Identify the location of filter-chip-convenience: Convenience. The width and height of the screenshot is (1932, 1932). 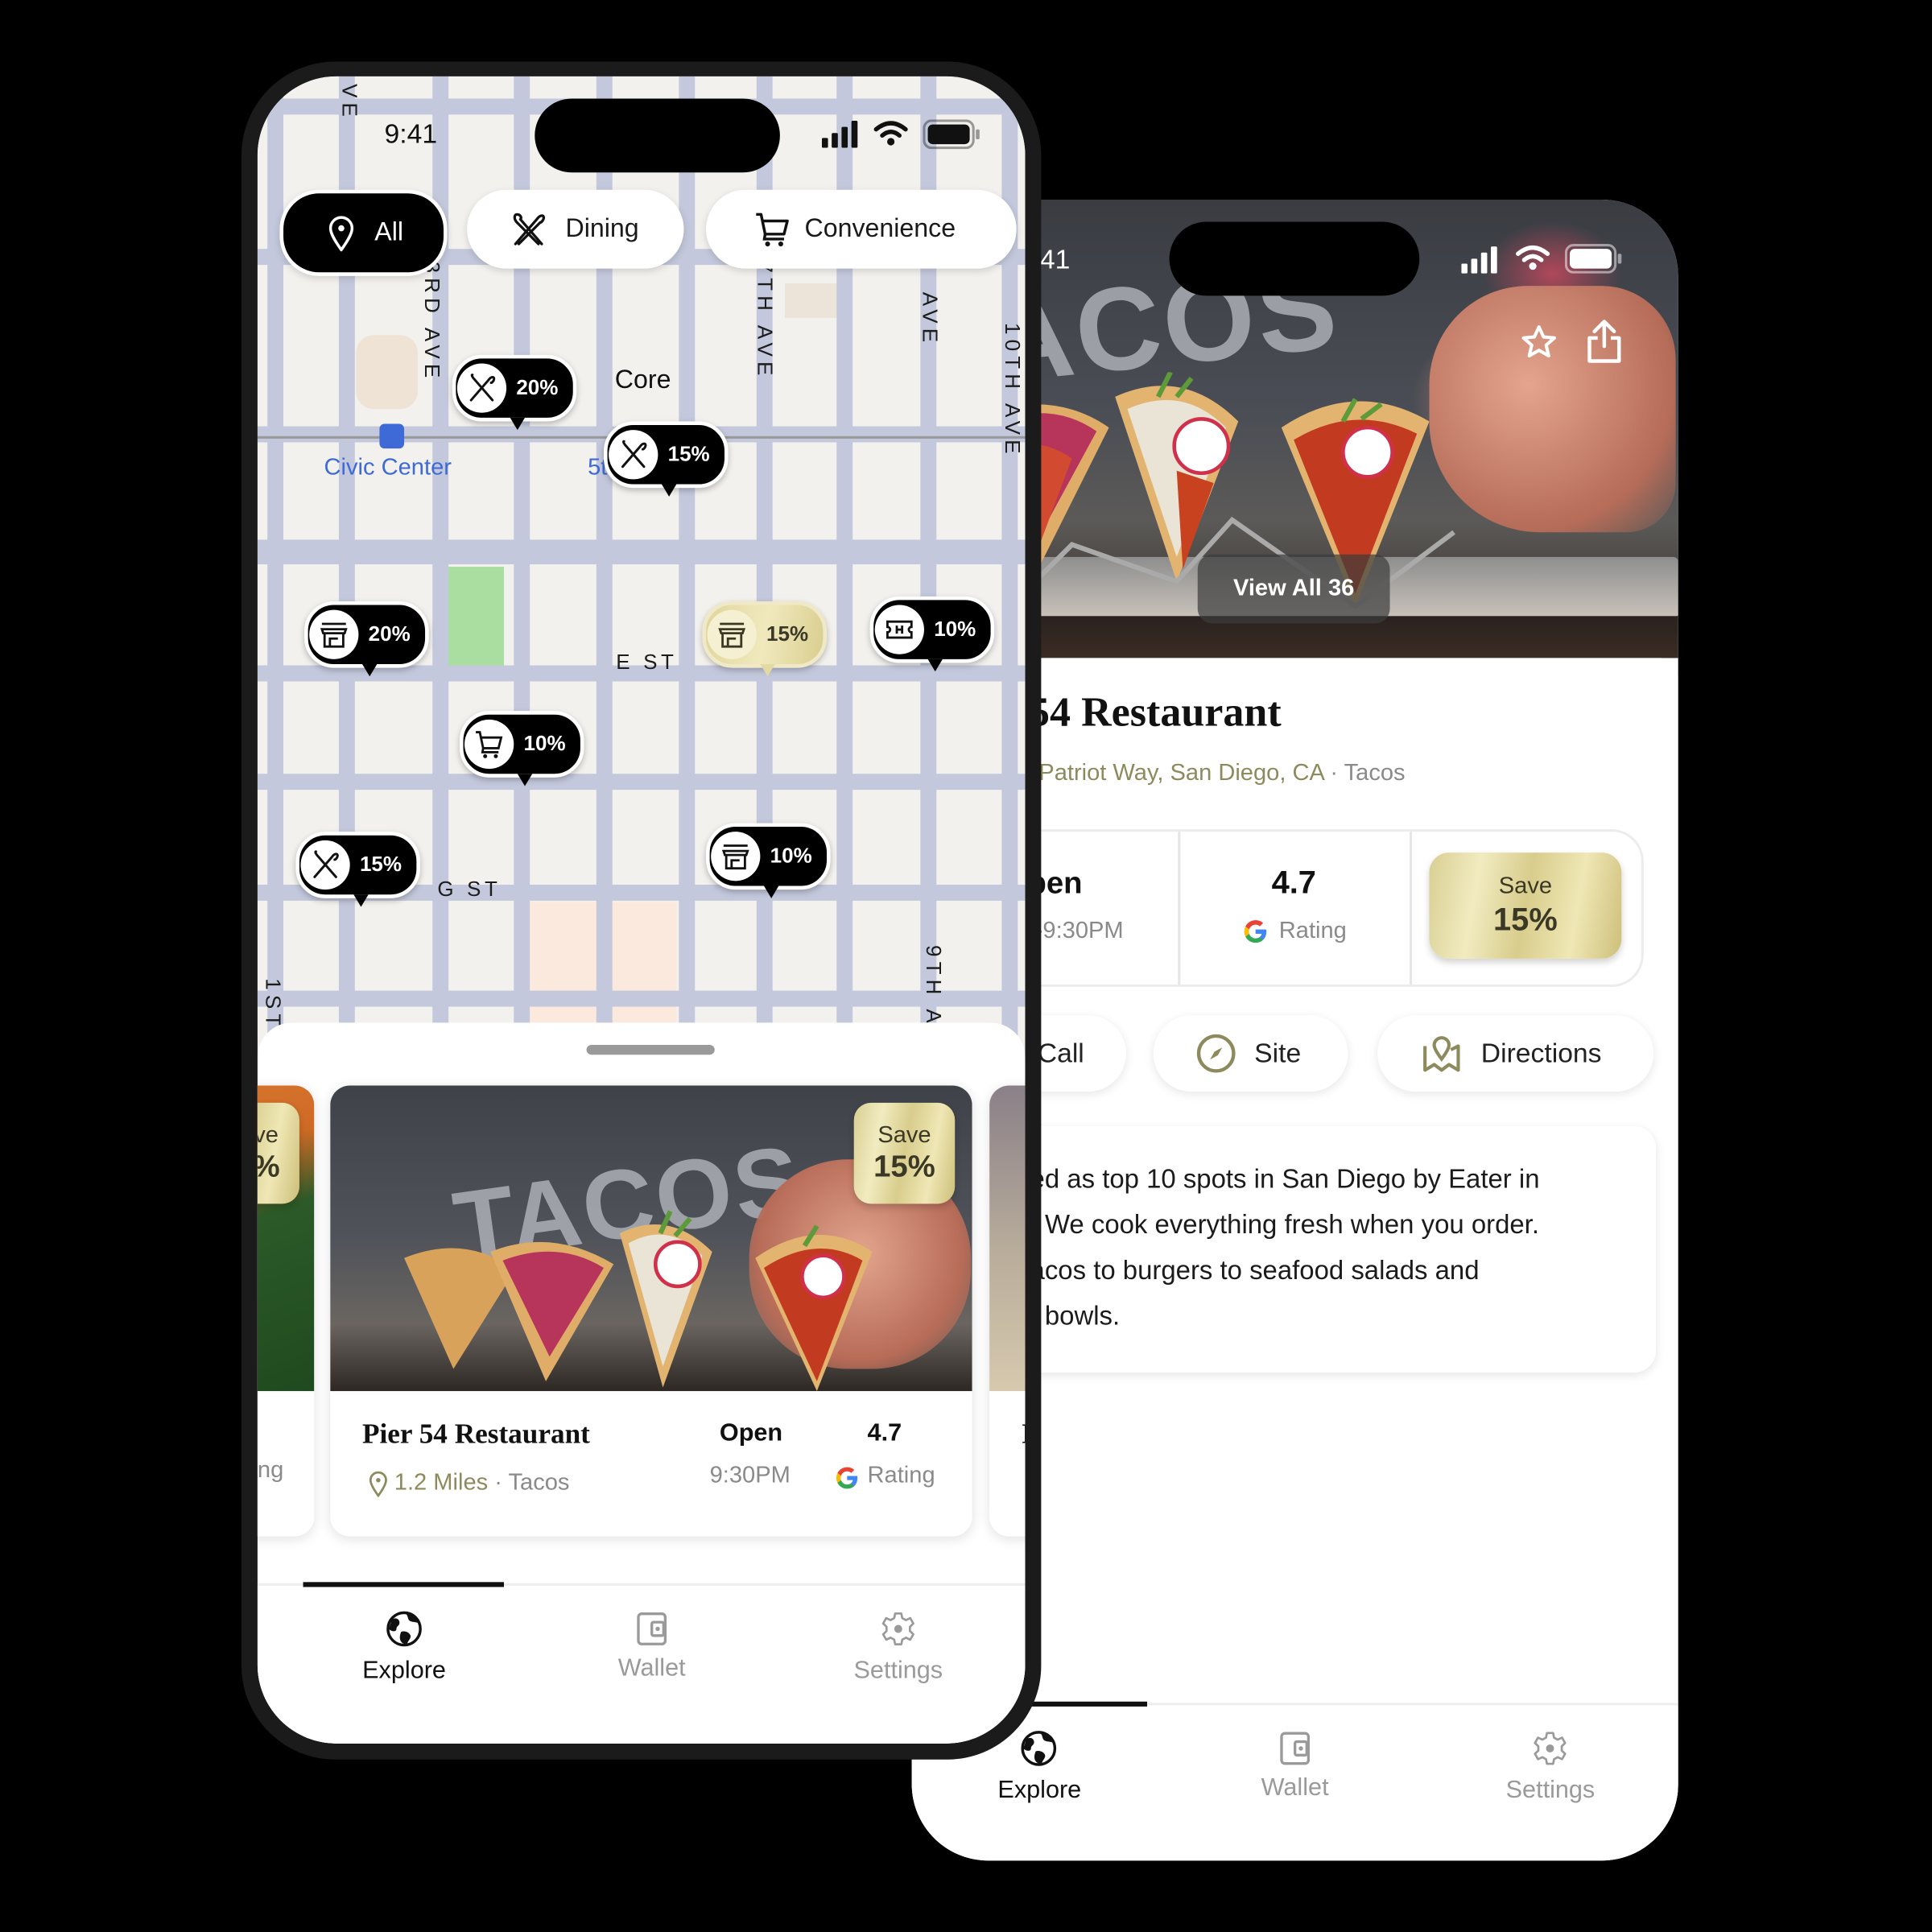
(861, 229).